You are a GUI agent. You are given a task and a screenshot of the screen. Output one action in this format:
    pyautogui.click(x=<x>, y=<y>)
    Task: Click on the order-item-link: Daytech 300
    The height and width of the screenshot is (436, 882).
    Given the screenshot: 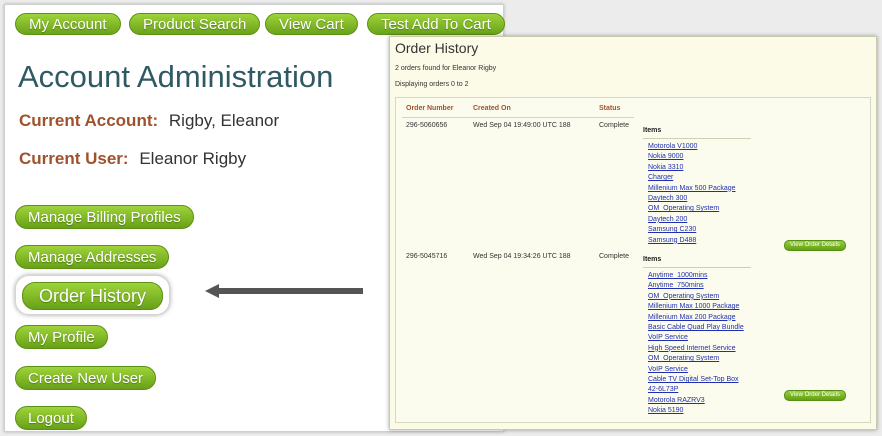 What is the action you would take?
    pyautogui.click(x=667, y=198)
    